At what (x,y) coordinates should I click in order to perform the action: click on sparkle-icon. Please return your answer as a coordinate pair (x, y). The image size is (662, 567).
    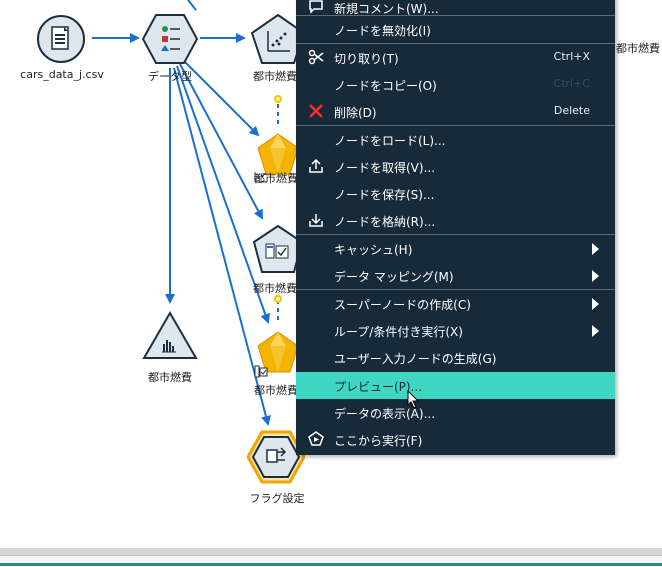
    Looking at the image, I should click on (278, 96).